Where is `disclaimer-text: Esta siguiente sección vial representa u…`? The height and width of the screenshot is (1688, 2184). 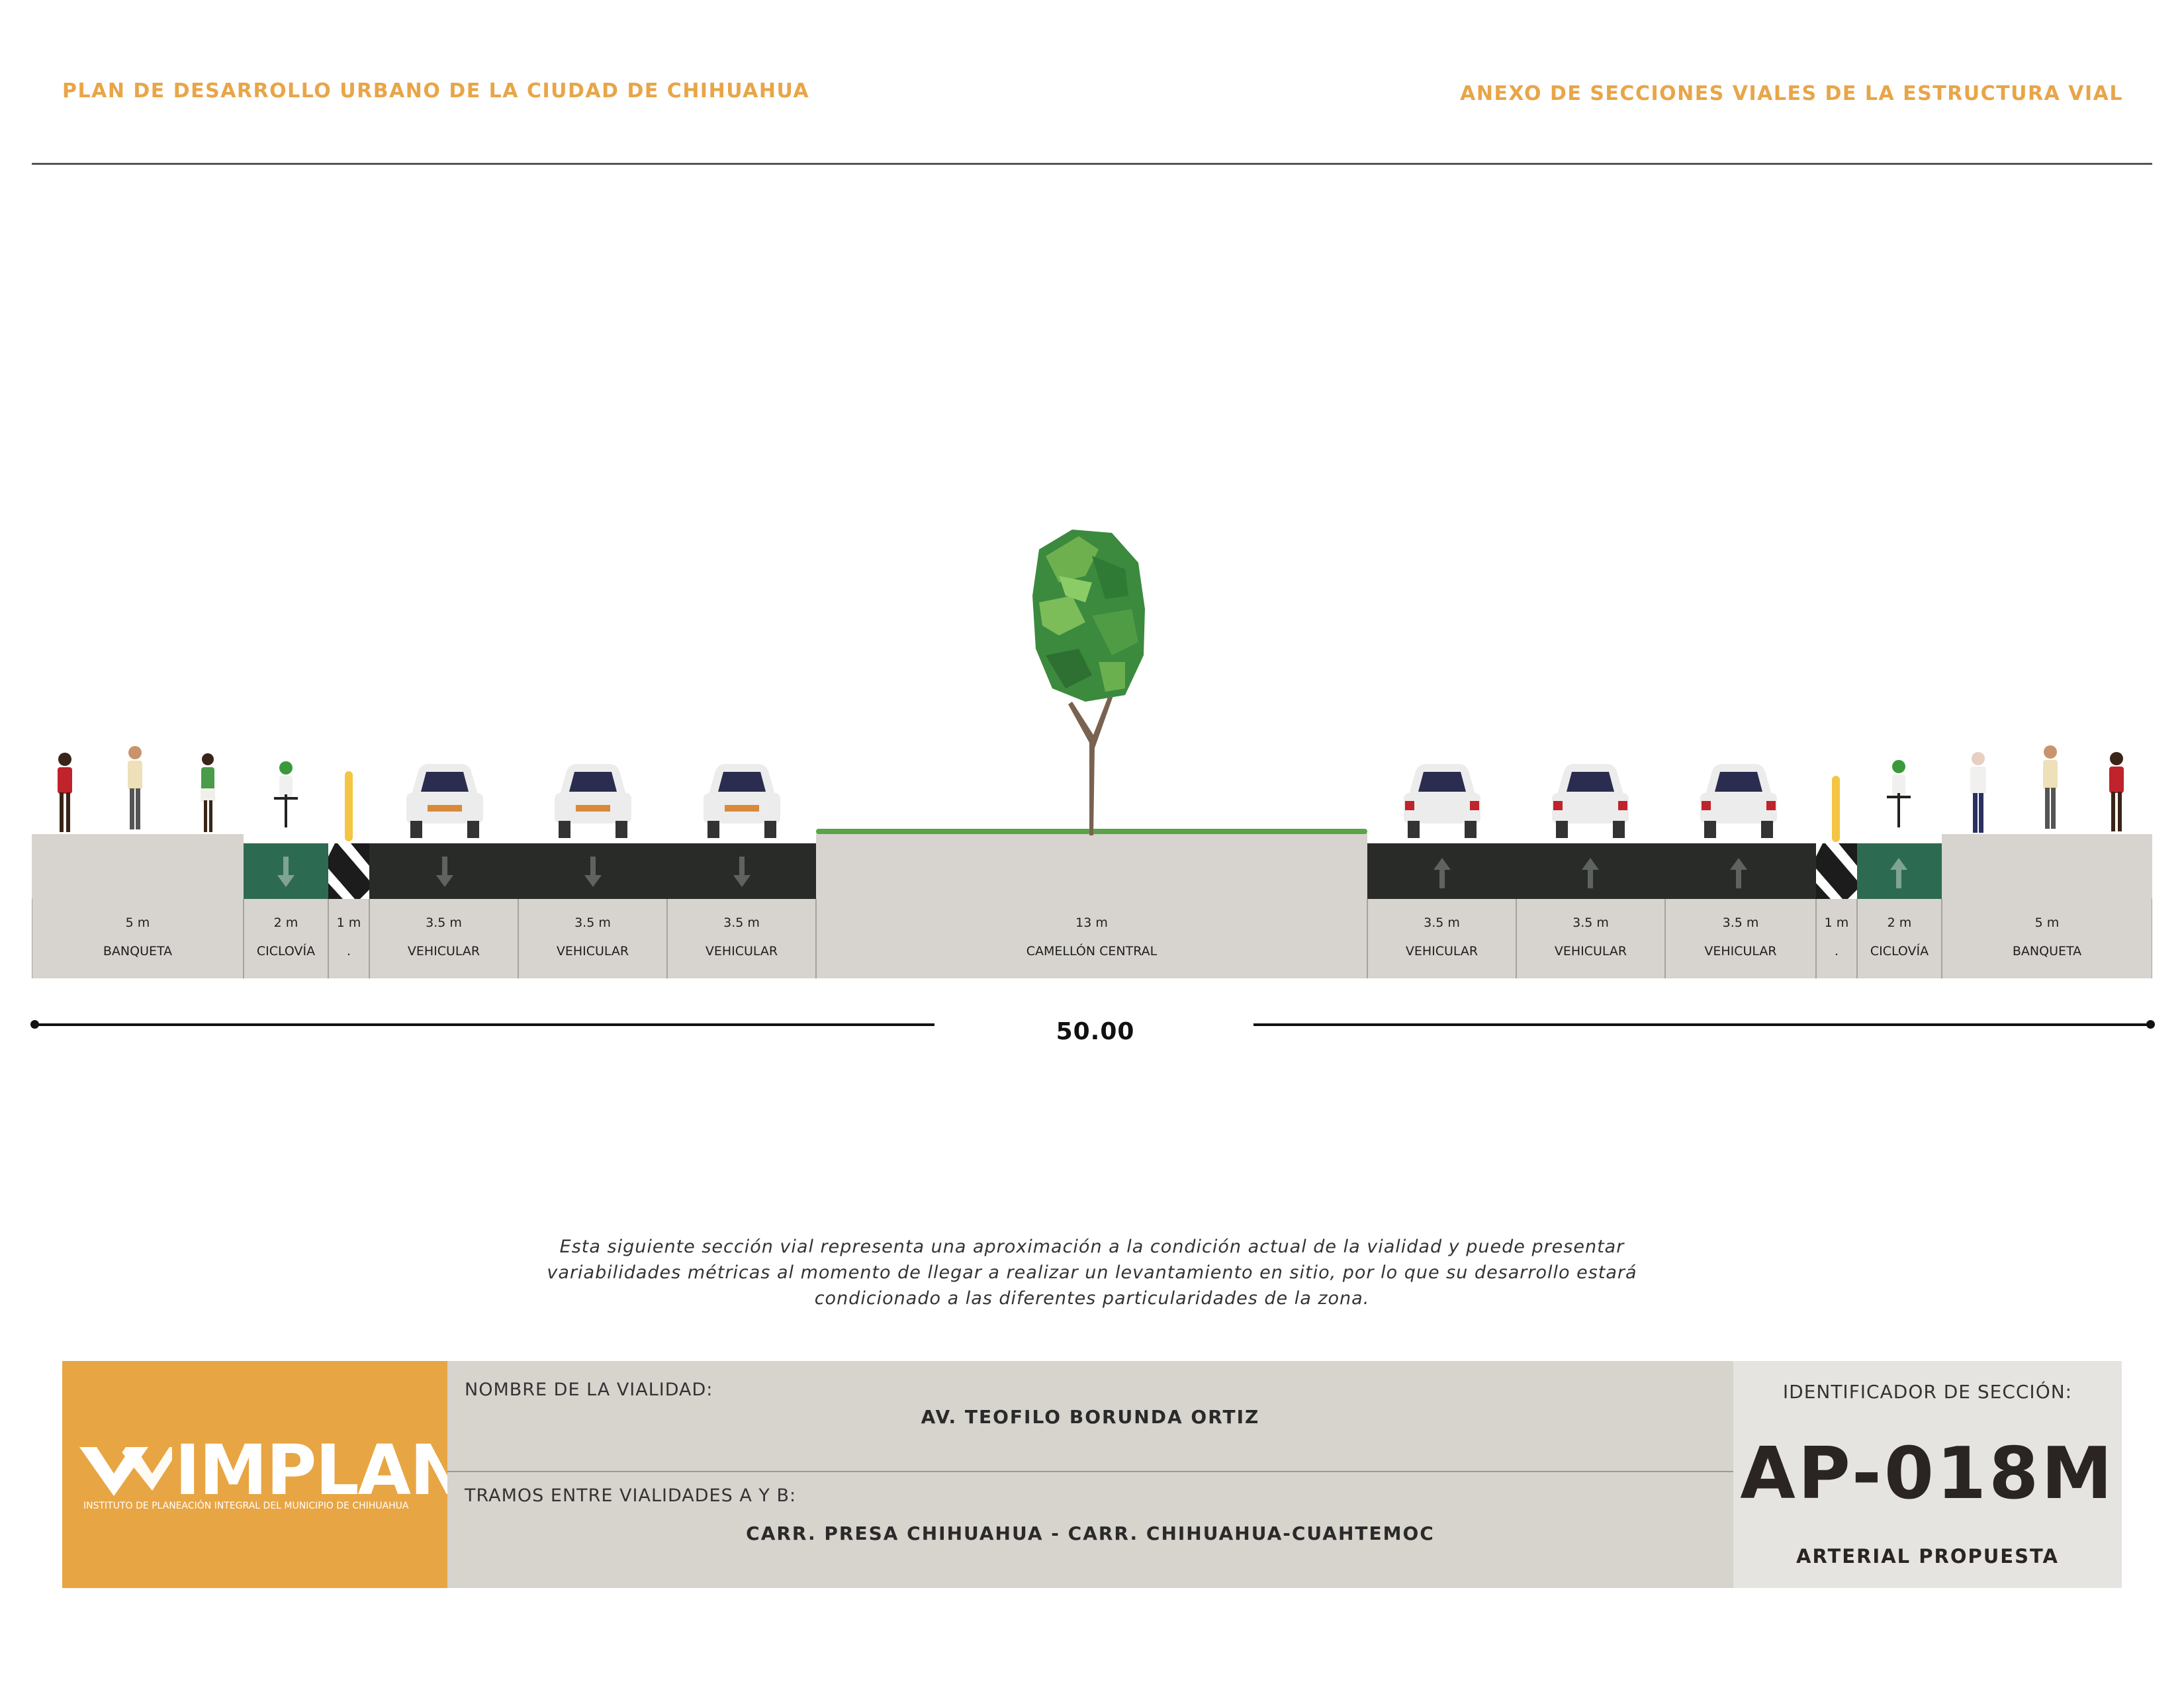 disclaimer-text: Esta siguiente sección vial representa u… is located at coordinates (1092, 1272).